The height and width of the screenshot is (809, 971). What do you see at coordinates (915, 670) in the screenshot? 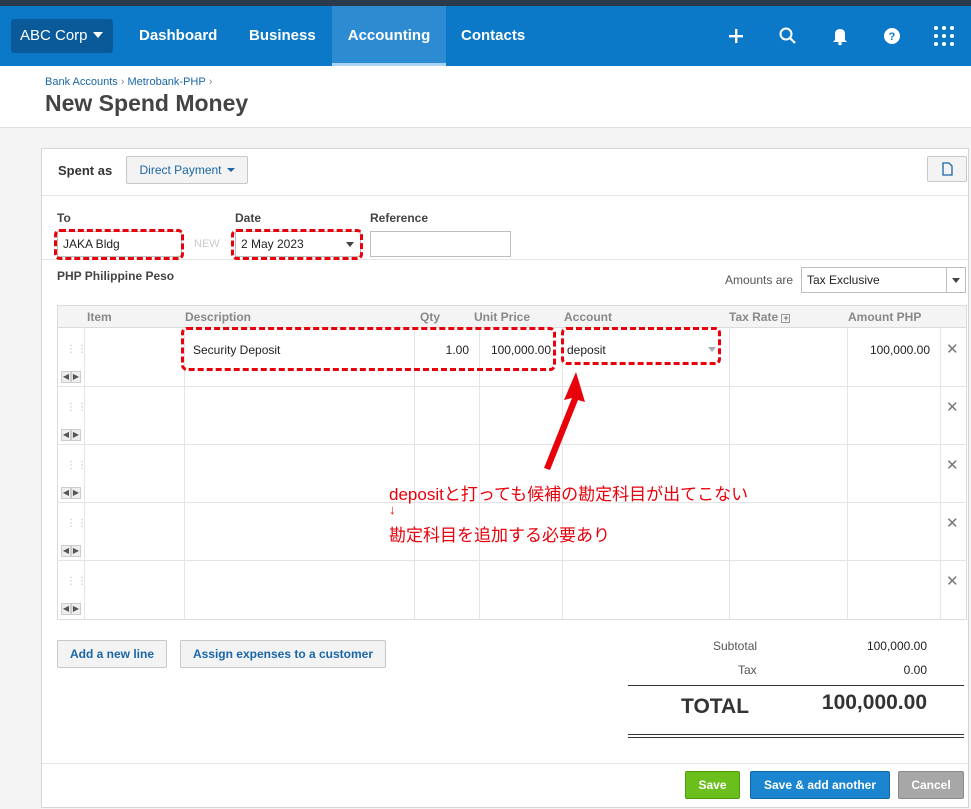
I see `tax-value: 0.00` at bounding box center [915, 670].